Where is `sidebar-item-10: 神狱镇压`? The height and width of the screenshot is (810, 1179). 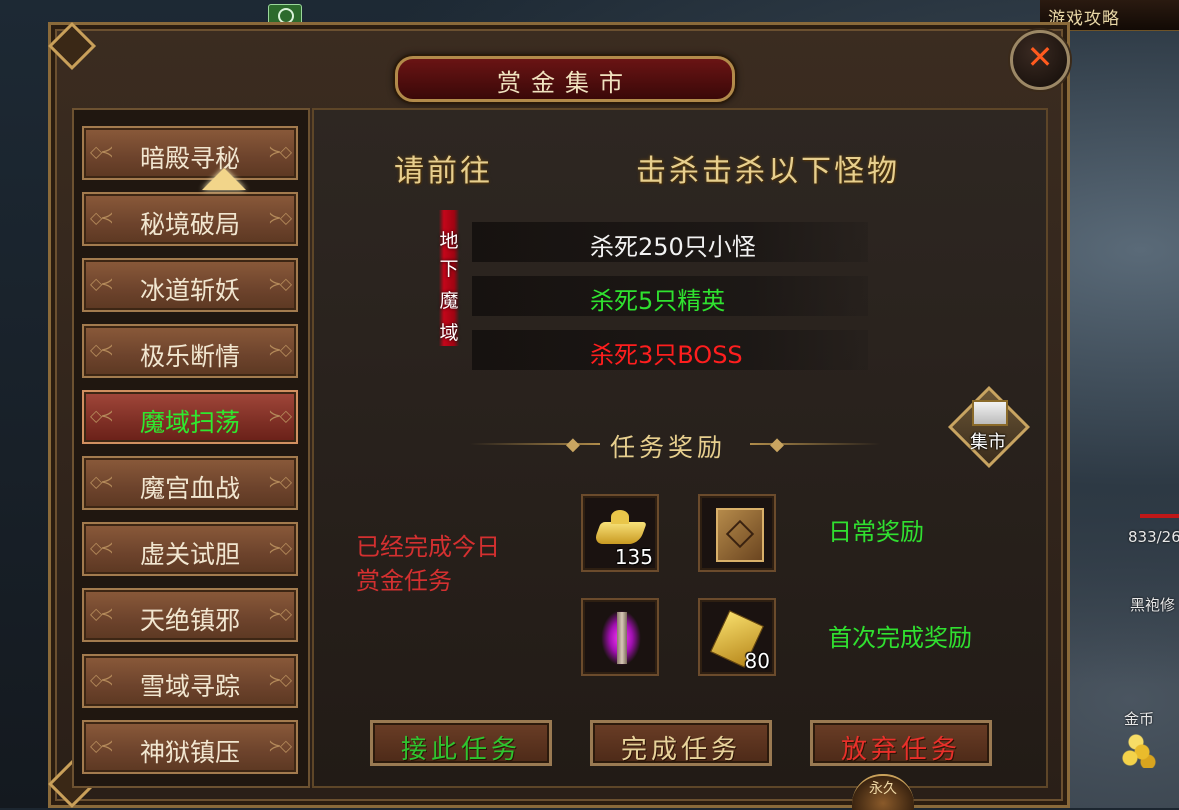
sidebar-item-10: 神狱镇压 is located at coordinates (190, 747).